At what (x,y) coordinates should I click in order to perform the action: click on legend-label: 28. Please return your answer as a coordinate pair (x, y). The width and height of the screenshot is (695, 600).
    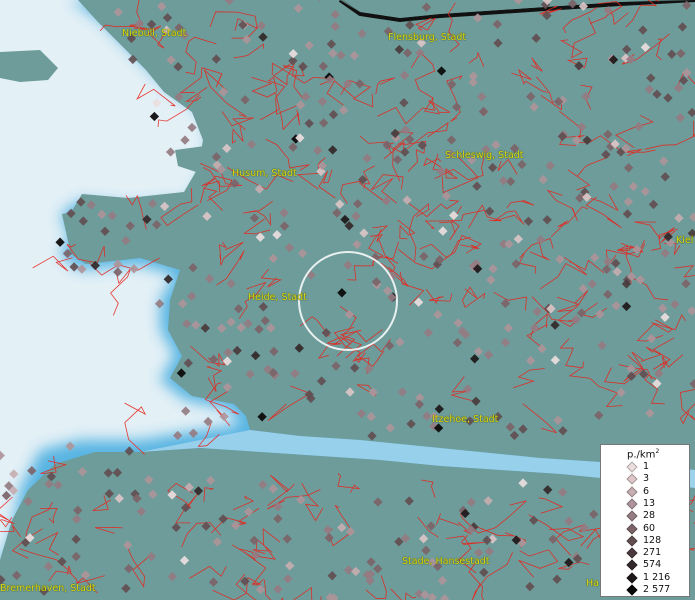
    Looking at the image, I should click on (649, 516).